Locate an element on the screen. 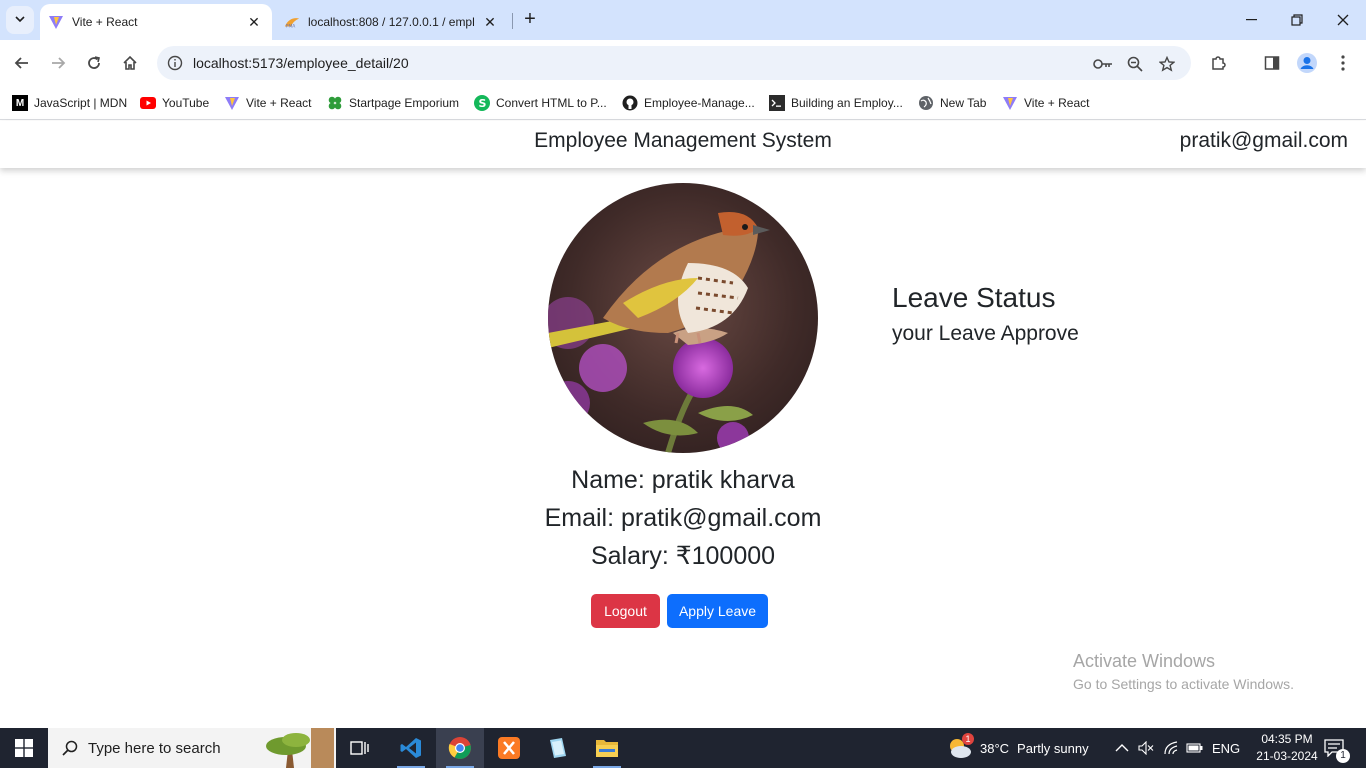 The width and height of the screenshot is (1366, 768). clock-time: 04:35 PM is located at coordinates (1287, 739).